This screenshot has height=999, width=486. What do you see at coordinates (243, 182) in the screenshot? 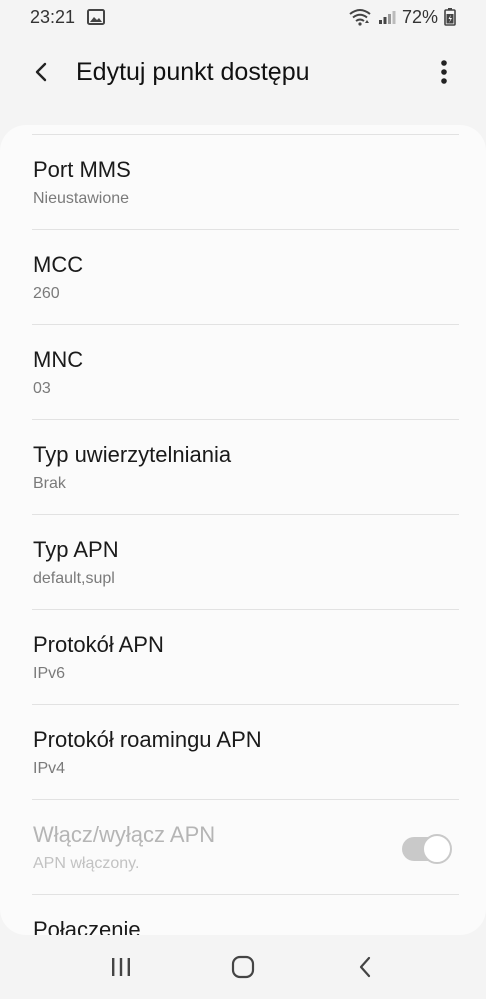
I see `item-port-mms: Port MMS Nieustawione` at bounding box center [243, 182].